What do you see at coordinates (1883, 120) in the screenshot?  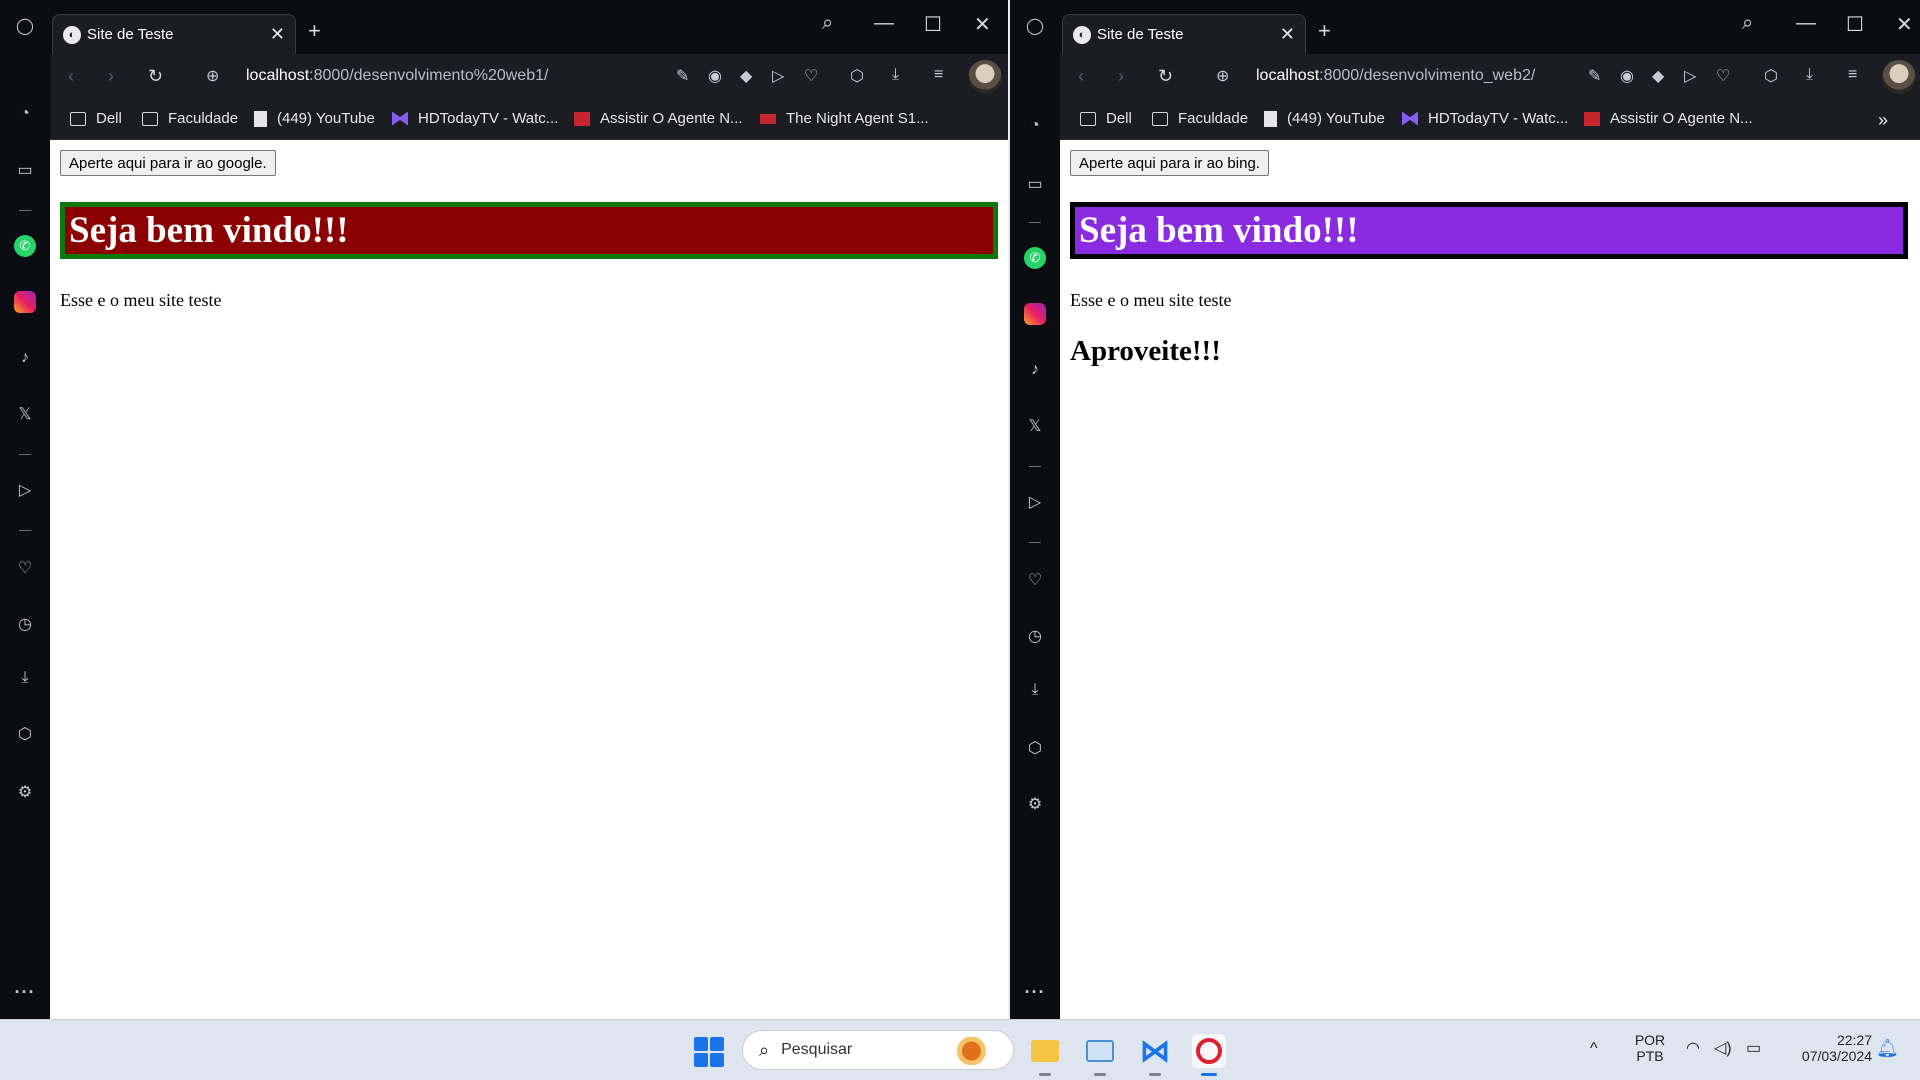 I see `more-bookmarks-chevron-icon: »` at bounding box center [1883, 120].